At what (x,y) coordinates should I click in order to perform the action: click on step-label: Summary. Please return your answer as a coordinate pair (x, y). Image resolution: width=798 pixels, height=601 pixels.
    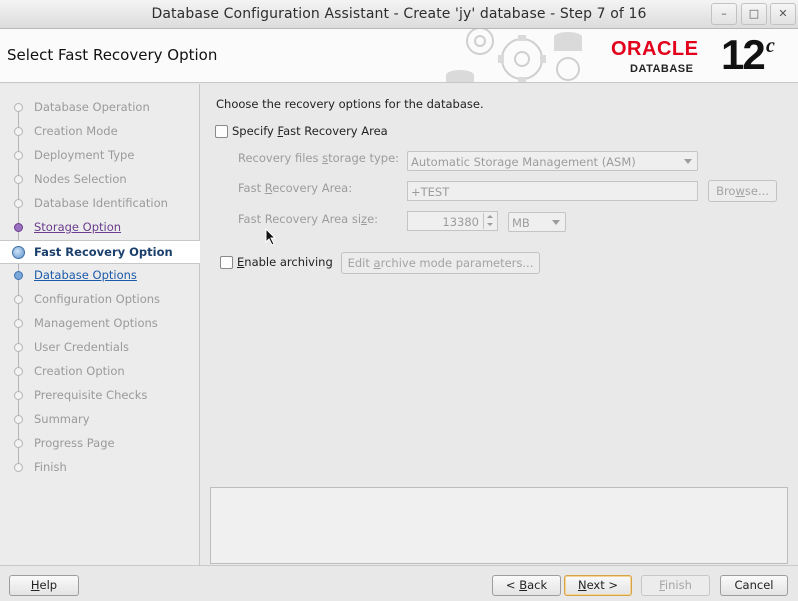
    Looking at the image, I should click on (62, 419).